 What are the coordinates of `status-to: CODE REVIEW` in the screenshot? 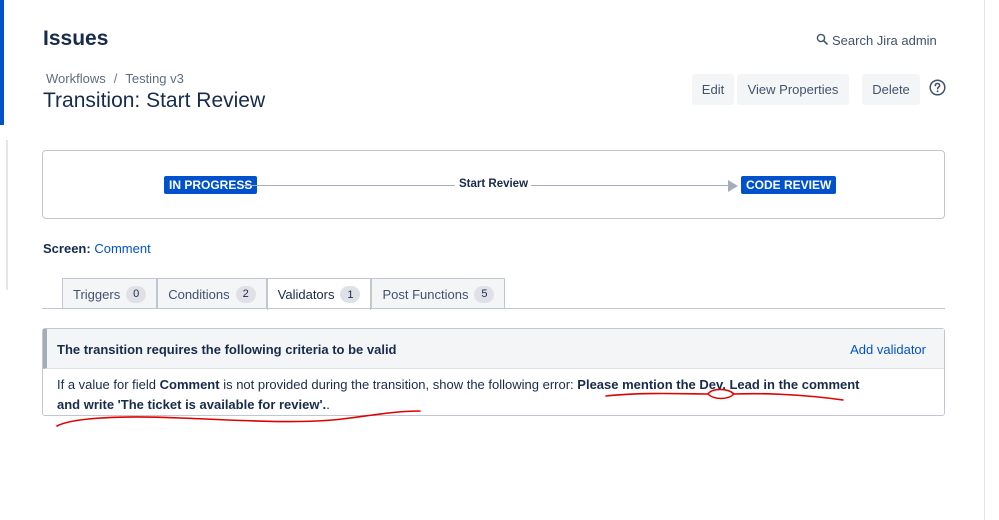 It's located at (789, 185).